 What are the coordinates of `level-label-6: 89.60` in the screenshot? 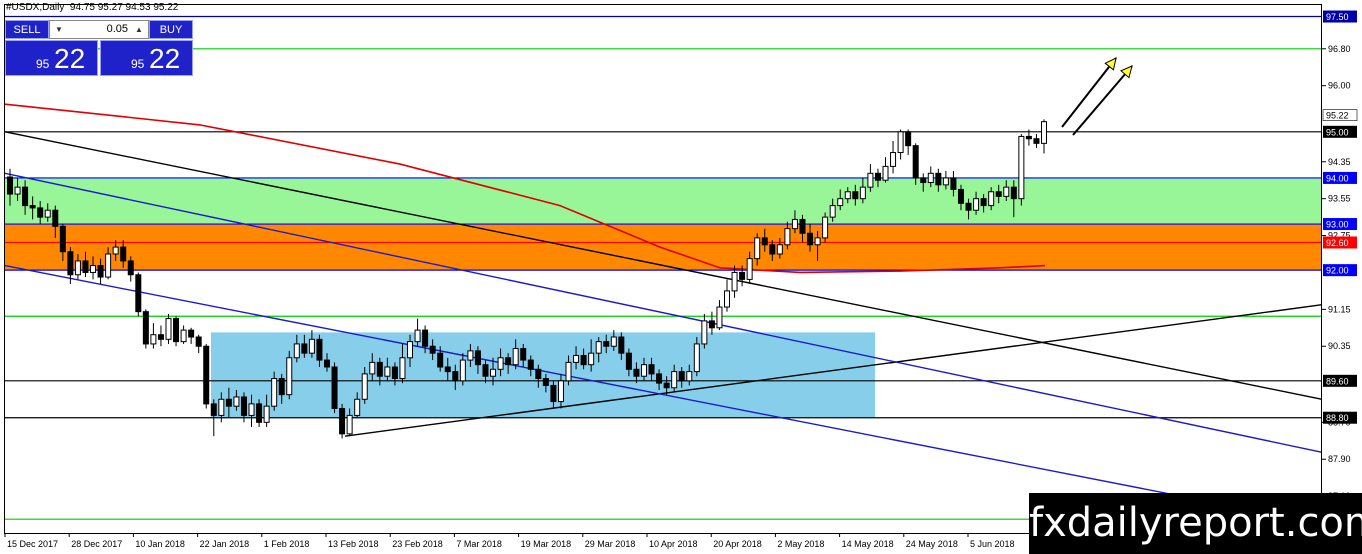 It's located at (1337, 381).